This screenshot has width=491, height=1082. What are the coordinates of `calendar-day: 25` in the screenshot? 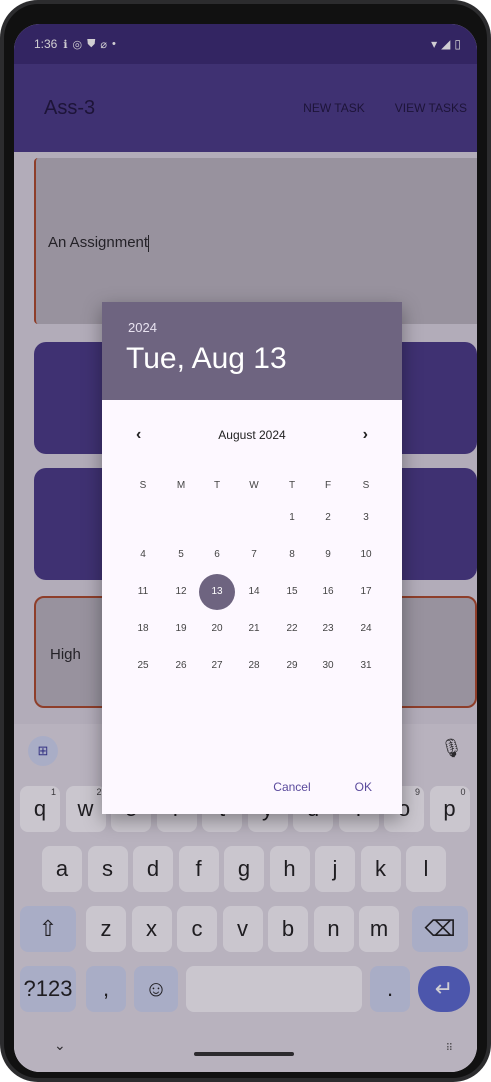 It's located at (143, 666).